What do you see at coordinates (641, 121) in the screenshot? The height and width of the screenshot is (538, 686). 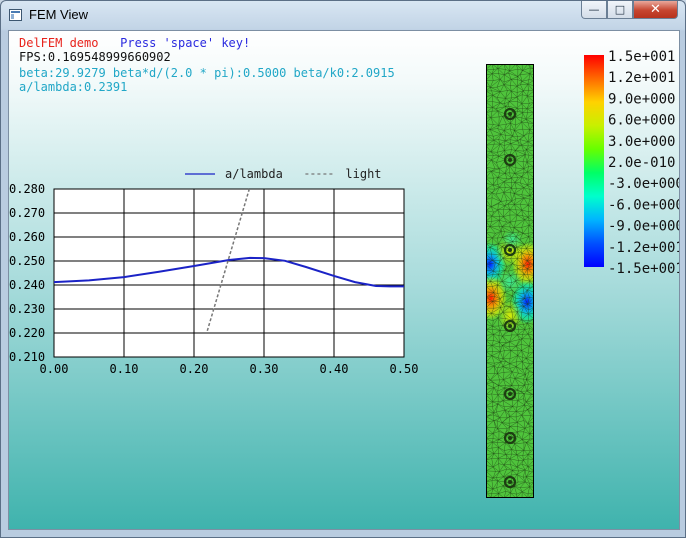 I see `color-bar-label: 6.0e+000` at bounding box center [641, 121].